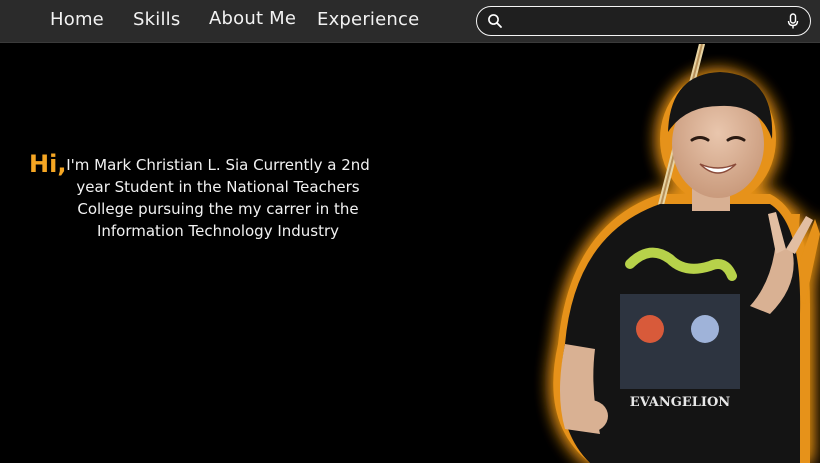 This screenshot has width=820, height=463. What do you see at coordinates (495, 21) in the screenshot?
I see `search-icon` at bounding box center [495, 21].